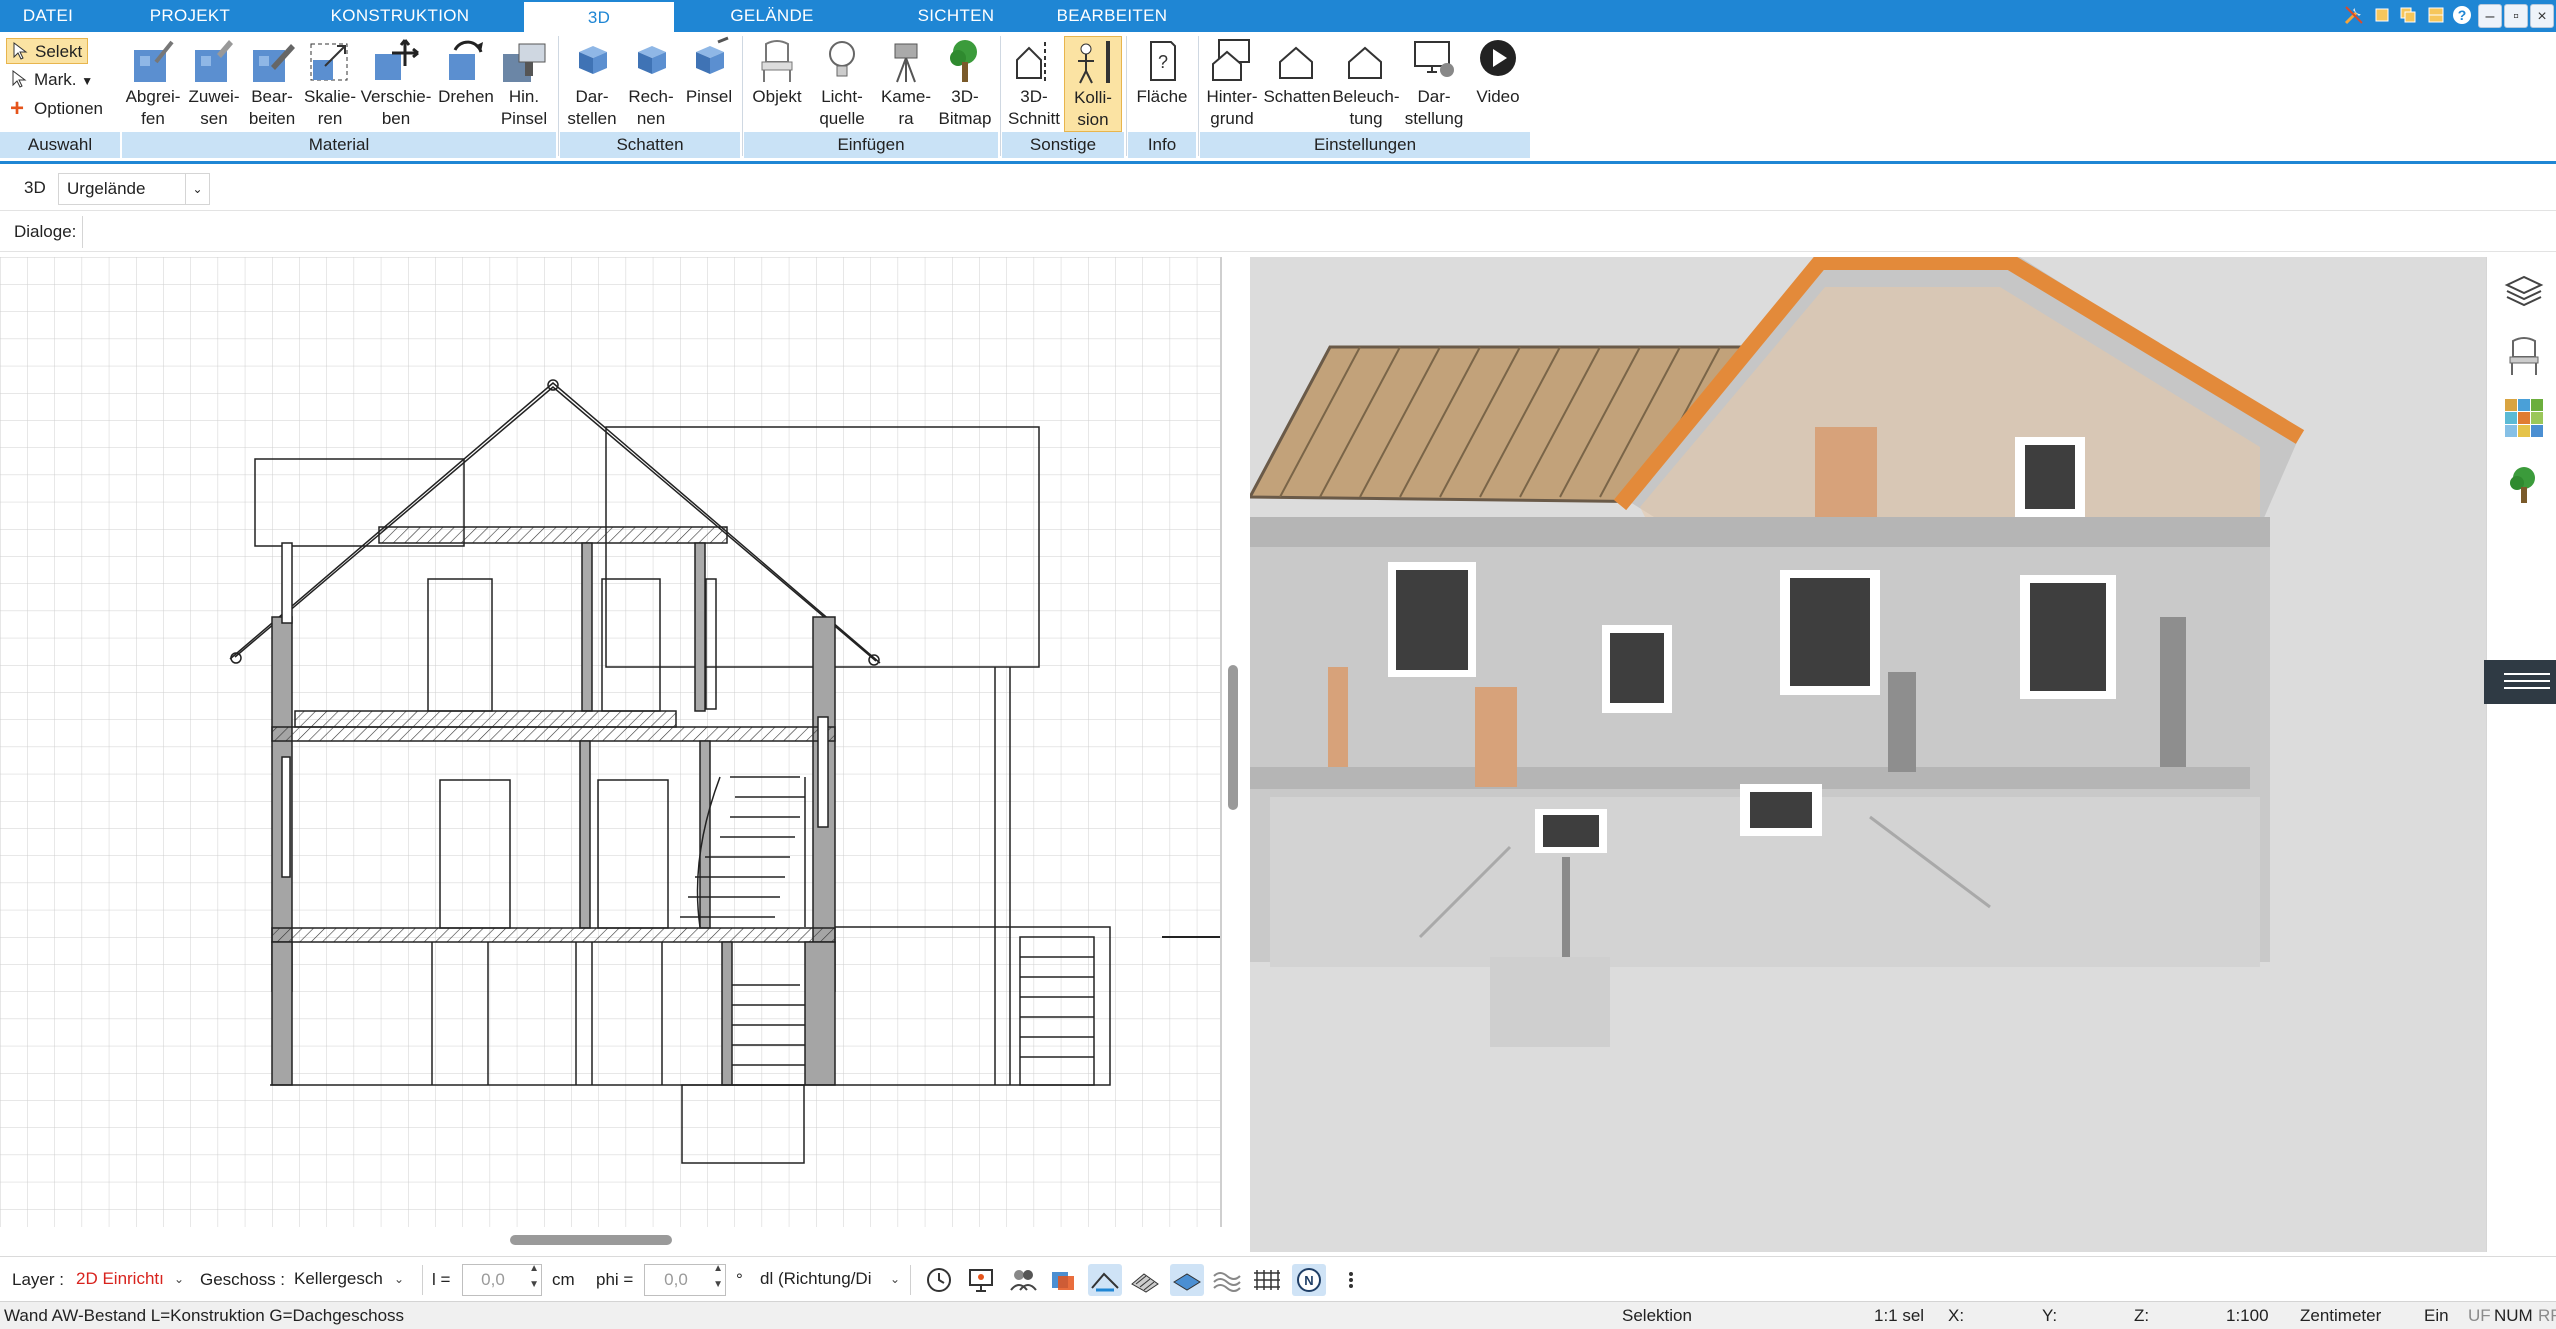 This screenshot has width=2556, height=1329. Describe the element at coordinates (1956, 1315) in the screenshot. I see `status-x: X:` at that location.